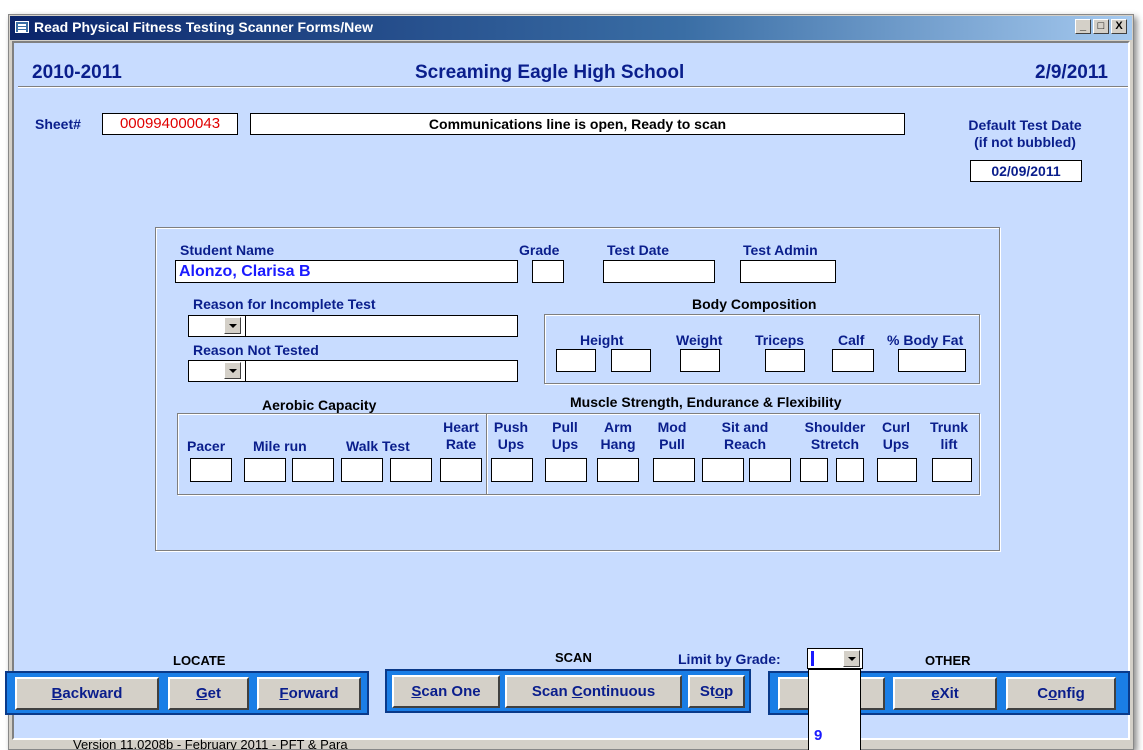 The image size is (1143, 750). Describe the element at coordinates (602, 340) in the screenshot. I see `height-label: Height` at that location.